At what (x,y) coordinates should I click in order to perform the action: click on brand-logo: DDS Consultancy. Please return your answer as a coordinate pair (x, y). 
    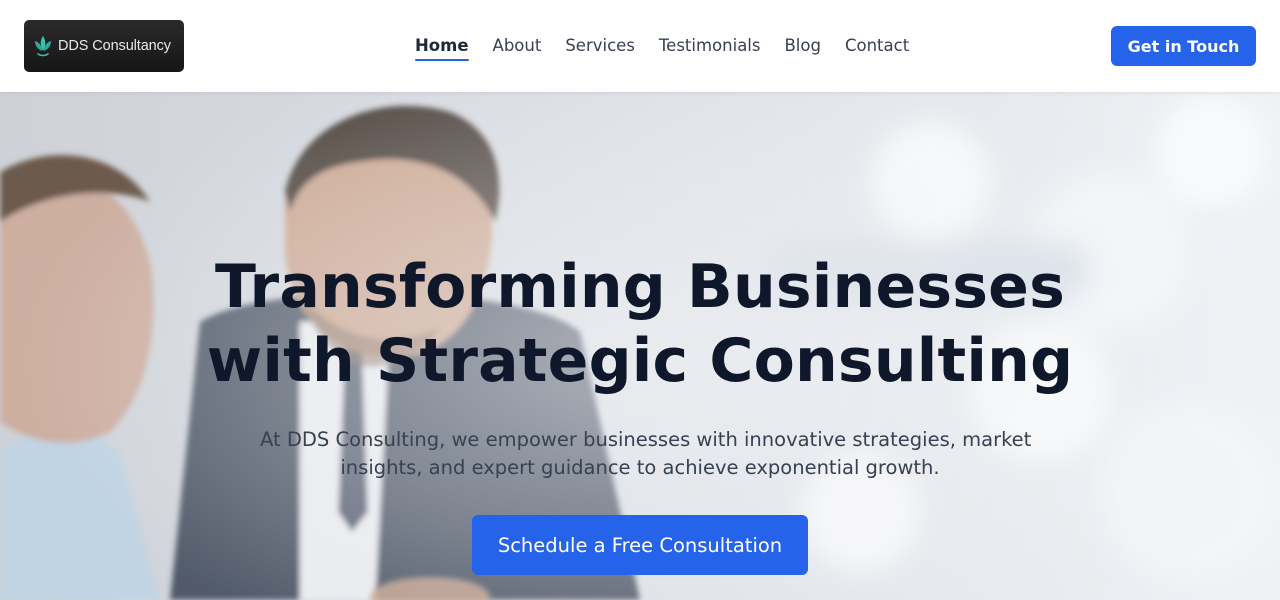
    Looking at the image, I should click on (104, 46).